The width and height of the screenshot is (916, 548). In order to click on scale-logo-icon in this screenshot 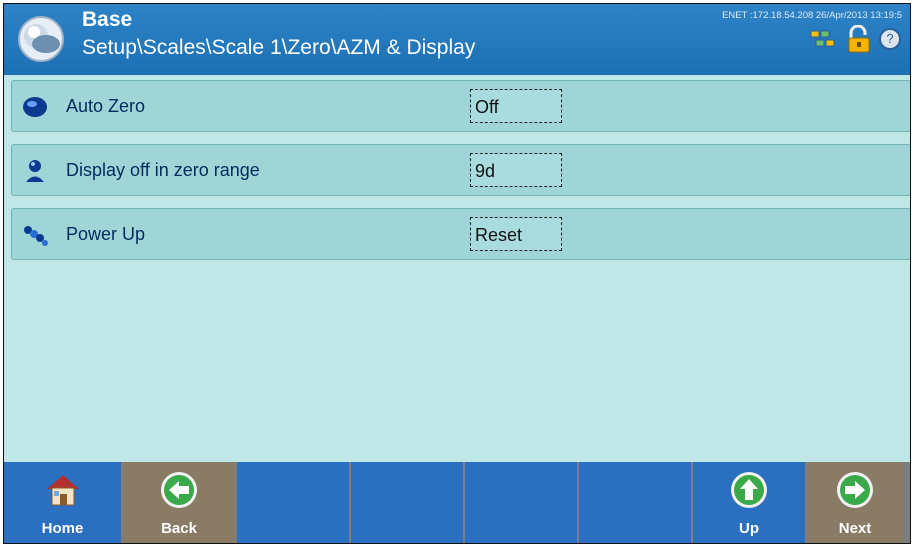, I will do `click(41, 39)`.